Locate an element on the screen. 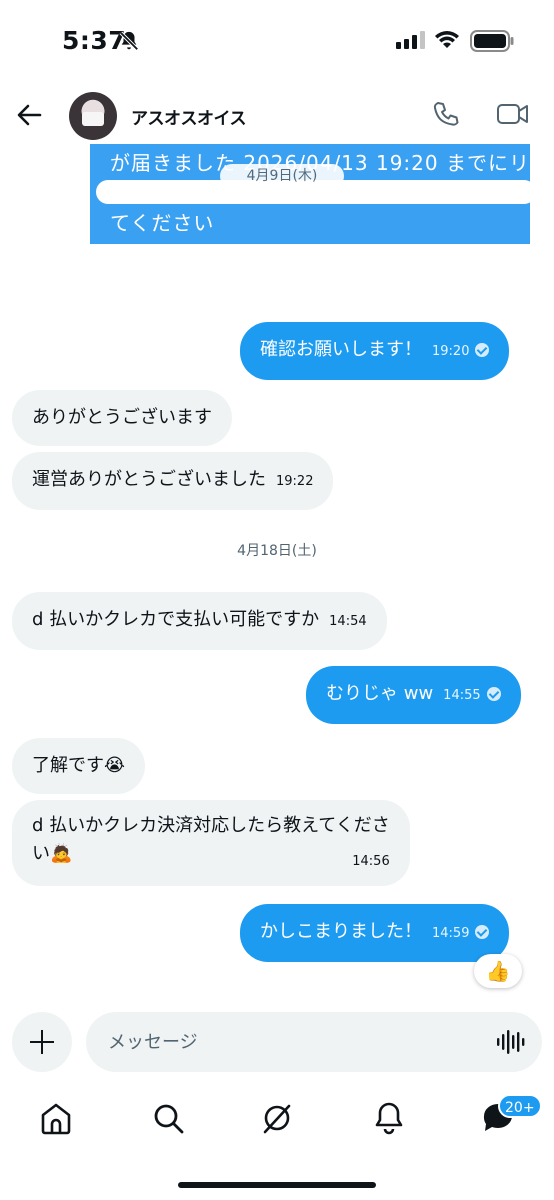 The image size is (554, 1200). received-message: 運営ありがとうございました 19:22 is located at coordinates (173, 481).